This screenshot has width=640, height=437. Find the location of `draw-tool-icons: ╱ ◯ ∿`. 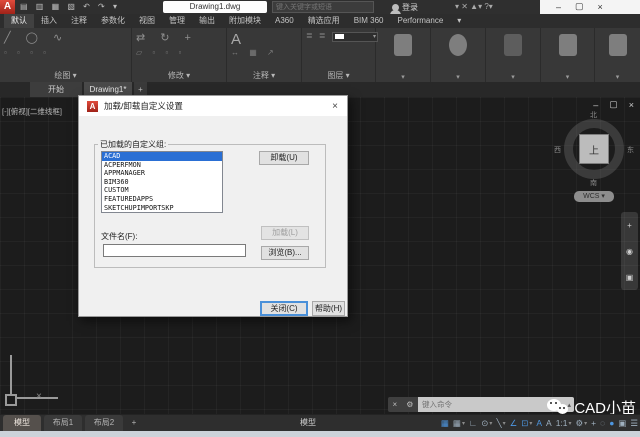

draw-tool-icons: ╱ ◯ ∿ is located at coordinates (36, 37).